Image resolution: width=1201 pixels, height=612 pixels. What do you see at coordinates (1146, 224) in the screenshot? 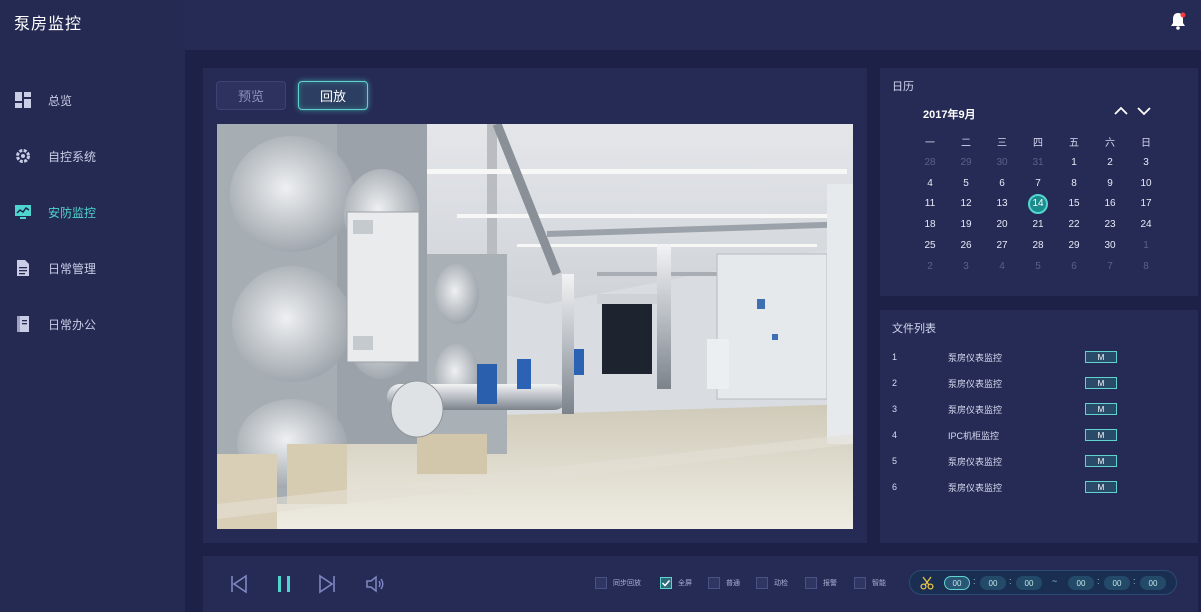
I see `calendar-day: 24` at bounding box center [1146, 224].